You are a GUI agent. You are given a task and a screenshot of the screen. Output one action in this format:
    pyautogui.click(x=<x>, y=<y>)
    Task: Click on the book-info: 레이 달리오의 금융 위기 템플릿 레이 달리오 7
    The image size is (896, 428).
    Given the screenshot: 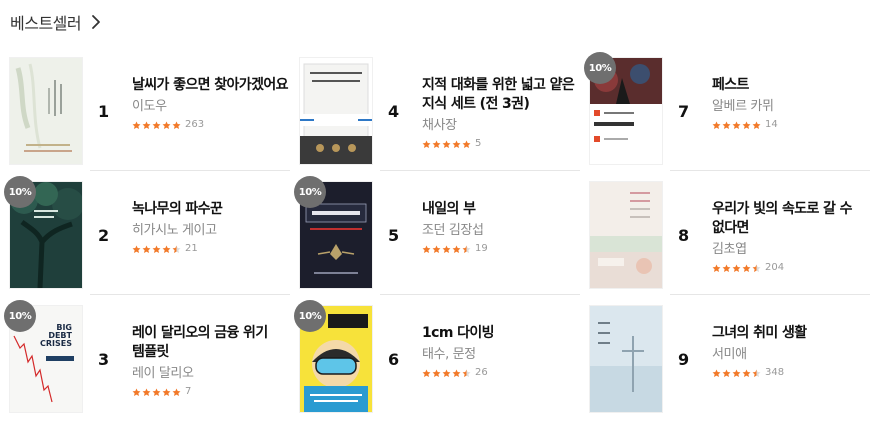 What is the action you would take?
    pyautogui.click(x=211, y=361)
    